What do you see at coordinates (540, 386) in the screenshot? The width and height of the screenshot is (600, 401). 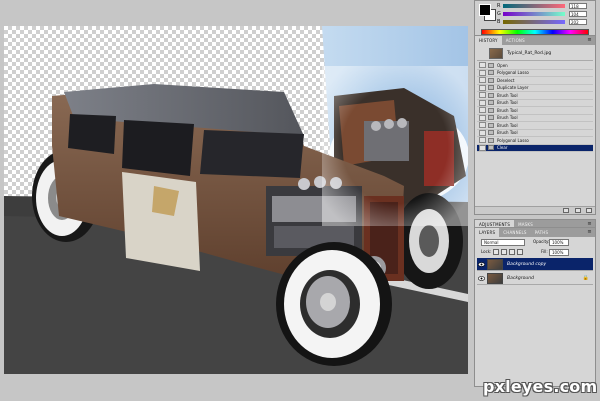 I see `watermark-logo: pxleyes.com` at bounding box center [540, 386].